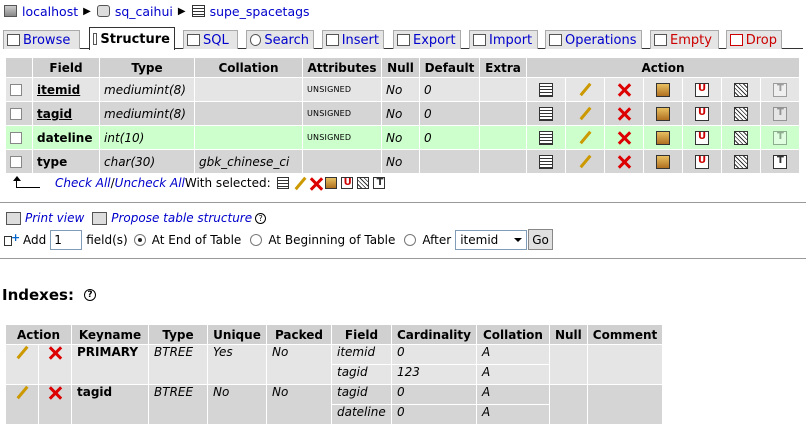 The image size is (806, 436). Describe the element at coordinates (361, 414) in the screenshot. I see `index-field: dateline` at that location.